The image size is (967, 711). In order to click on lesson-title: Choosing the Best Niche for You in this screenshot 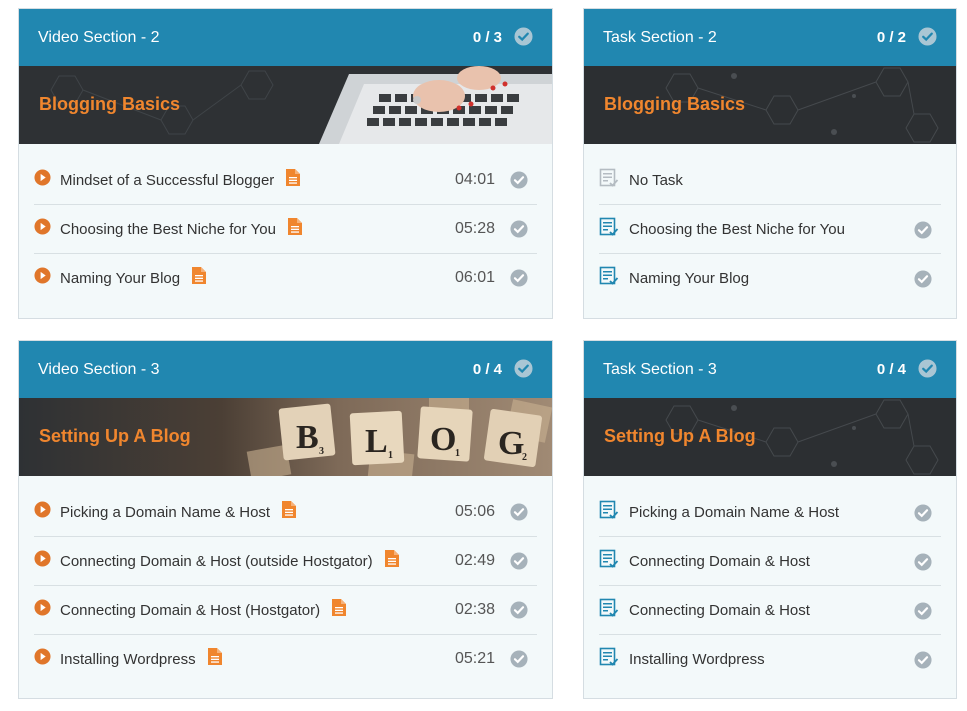, I will do `click(168, 229)`.